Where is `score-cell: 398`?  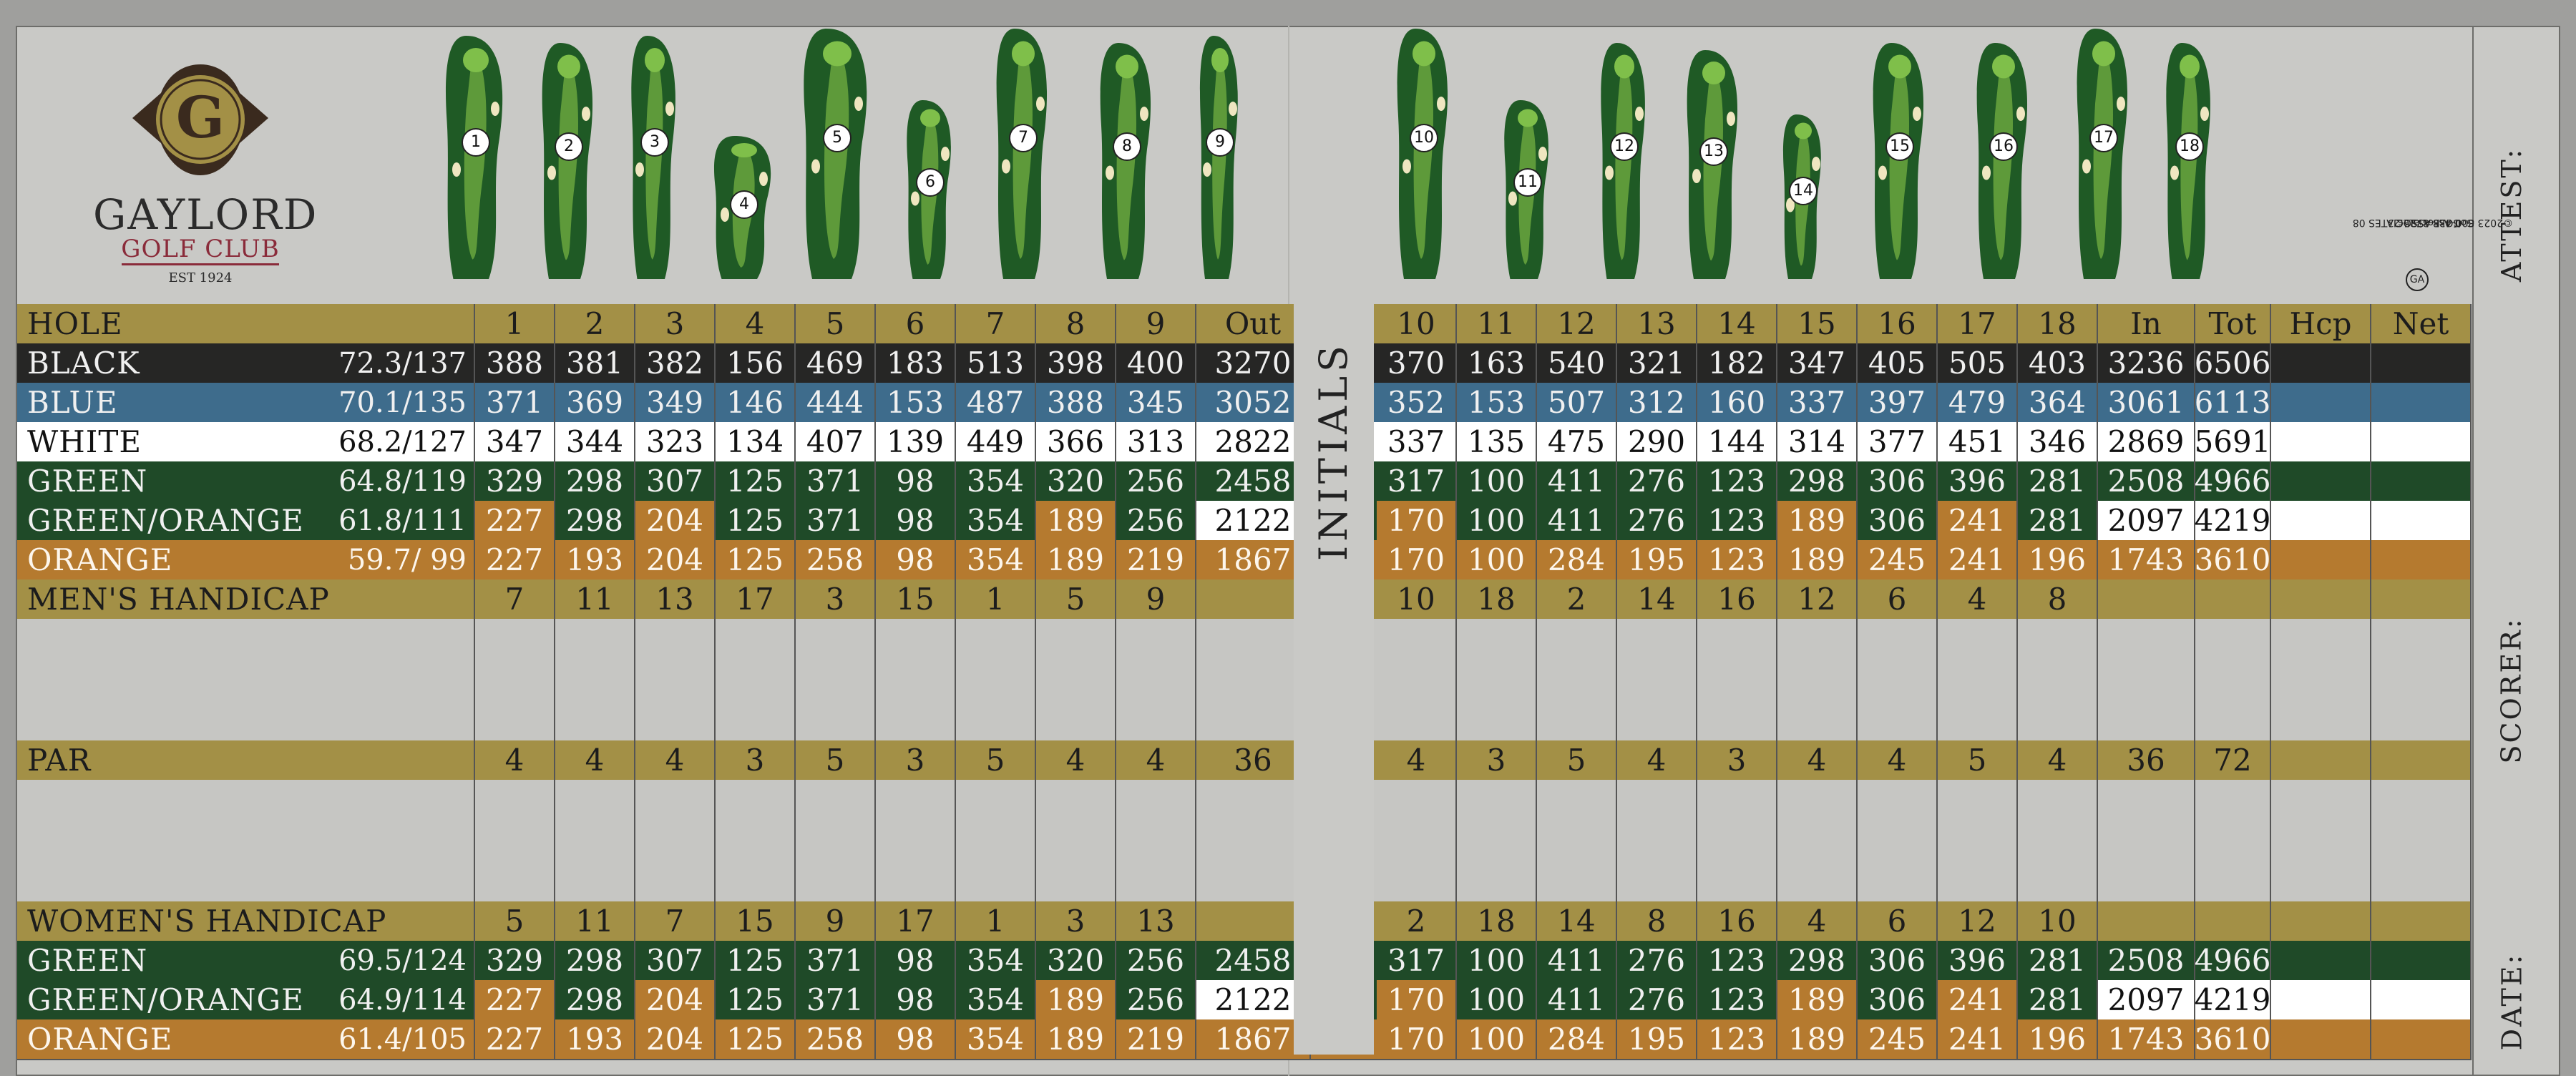 score-cell: 398 is located at coordinates (1076, 363).